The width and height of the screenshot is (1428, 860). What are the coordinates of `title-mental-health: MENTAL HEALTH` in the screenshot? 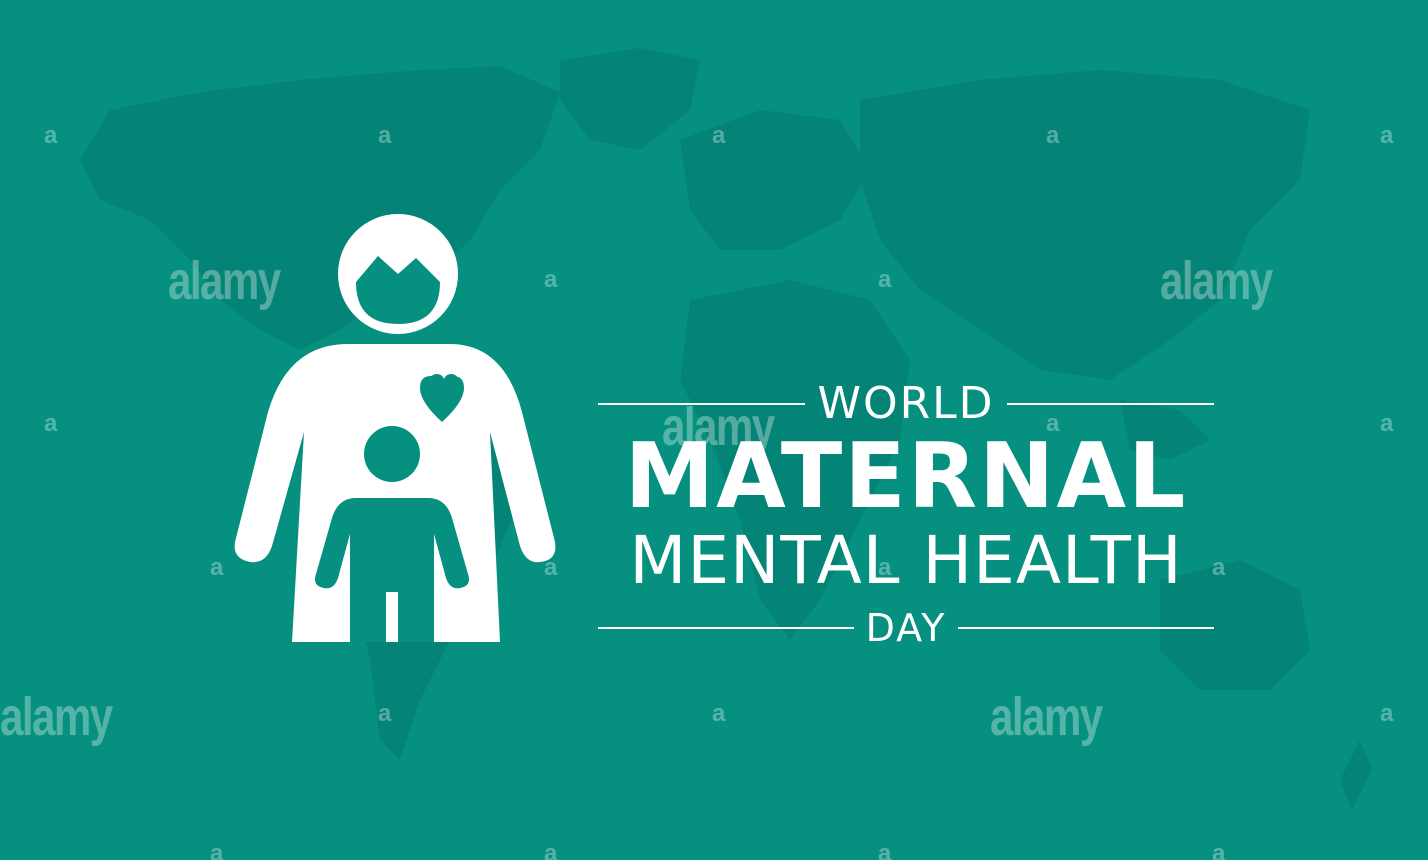 It's located at (906, 560).